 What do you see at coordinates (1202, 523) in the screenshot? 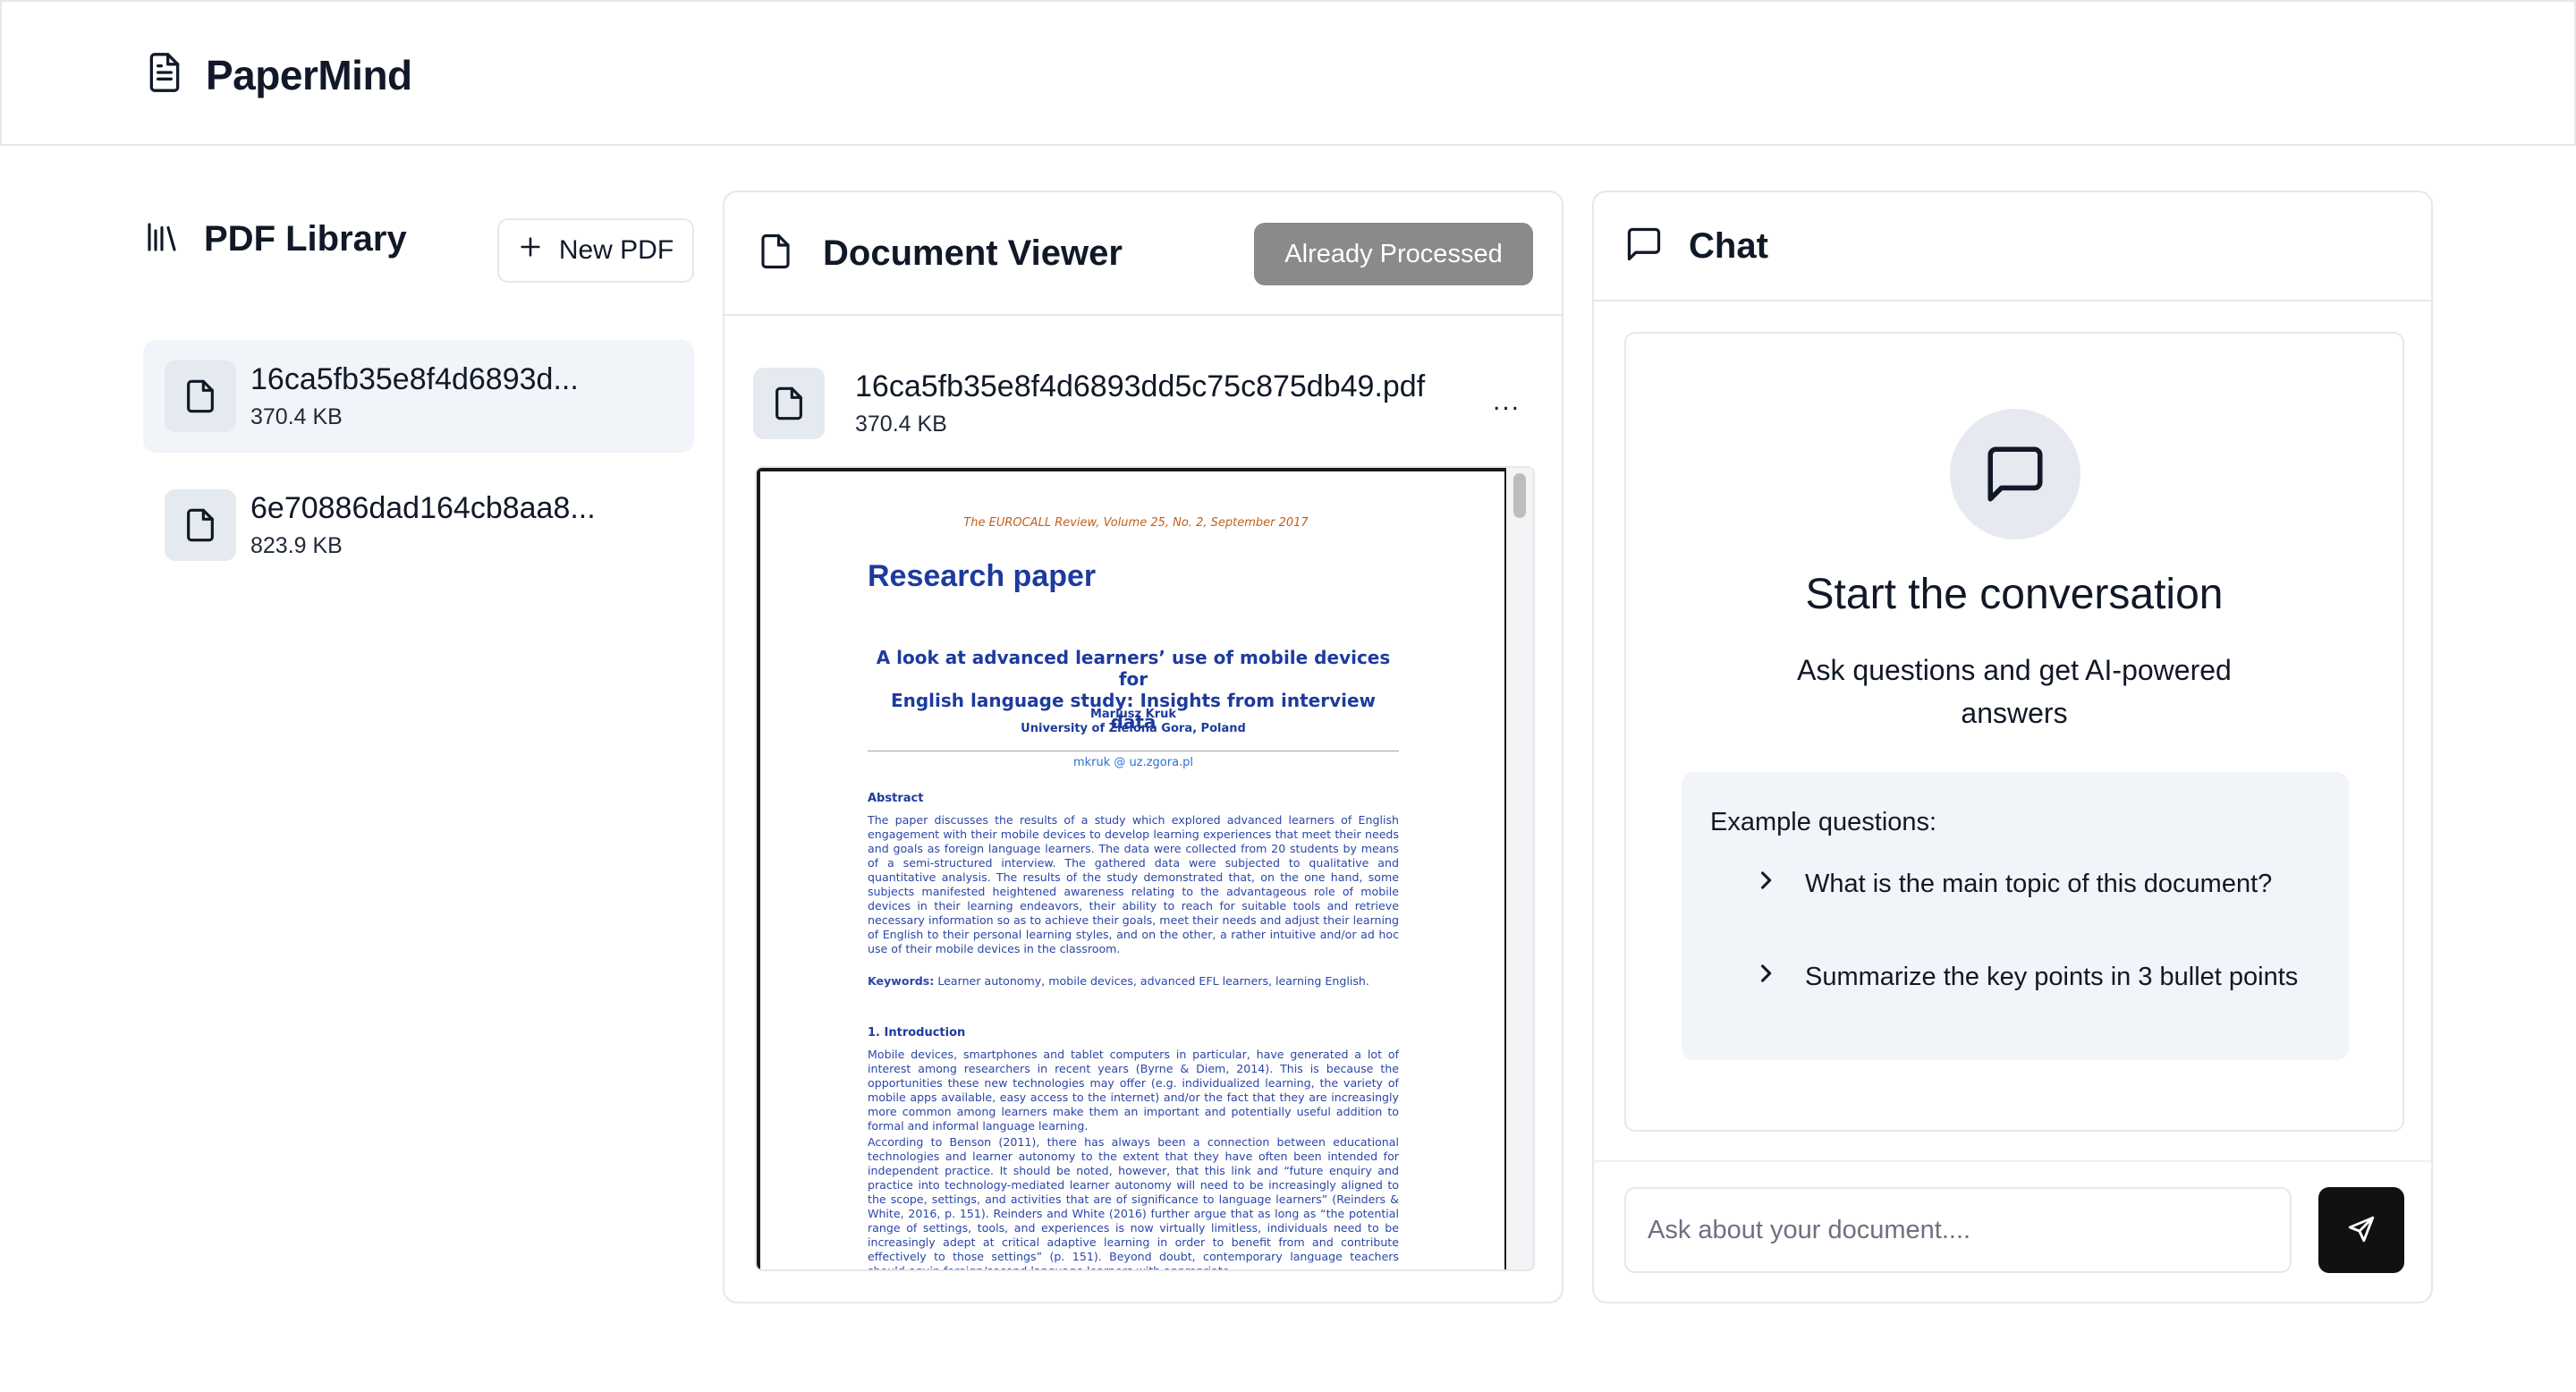
I see `journal-issue: , Volume 25, No. 2, September 2017` at bounding box center [1202, 523].